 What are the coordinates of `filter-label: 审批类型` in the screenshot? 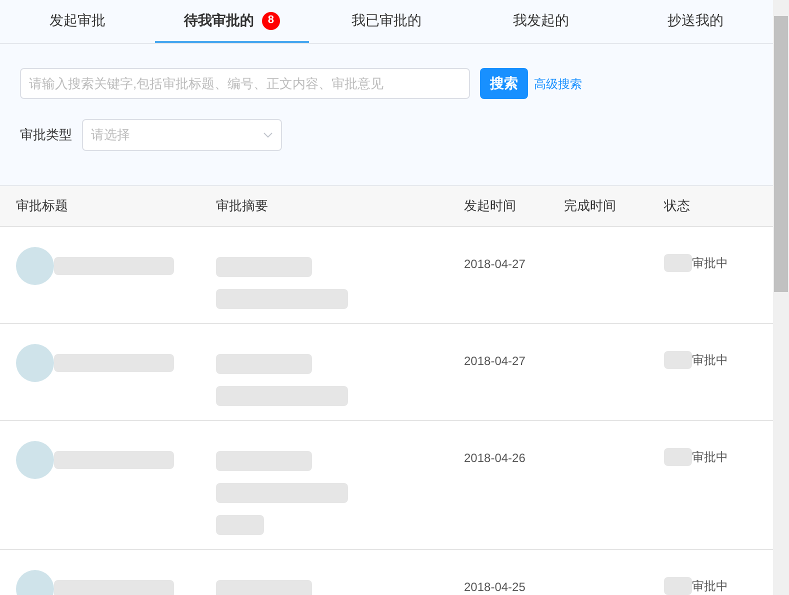 It's located at (46, 135).